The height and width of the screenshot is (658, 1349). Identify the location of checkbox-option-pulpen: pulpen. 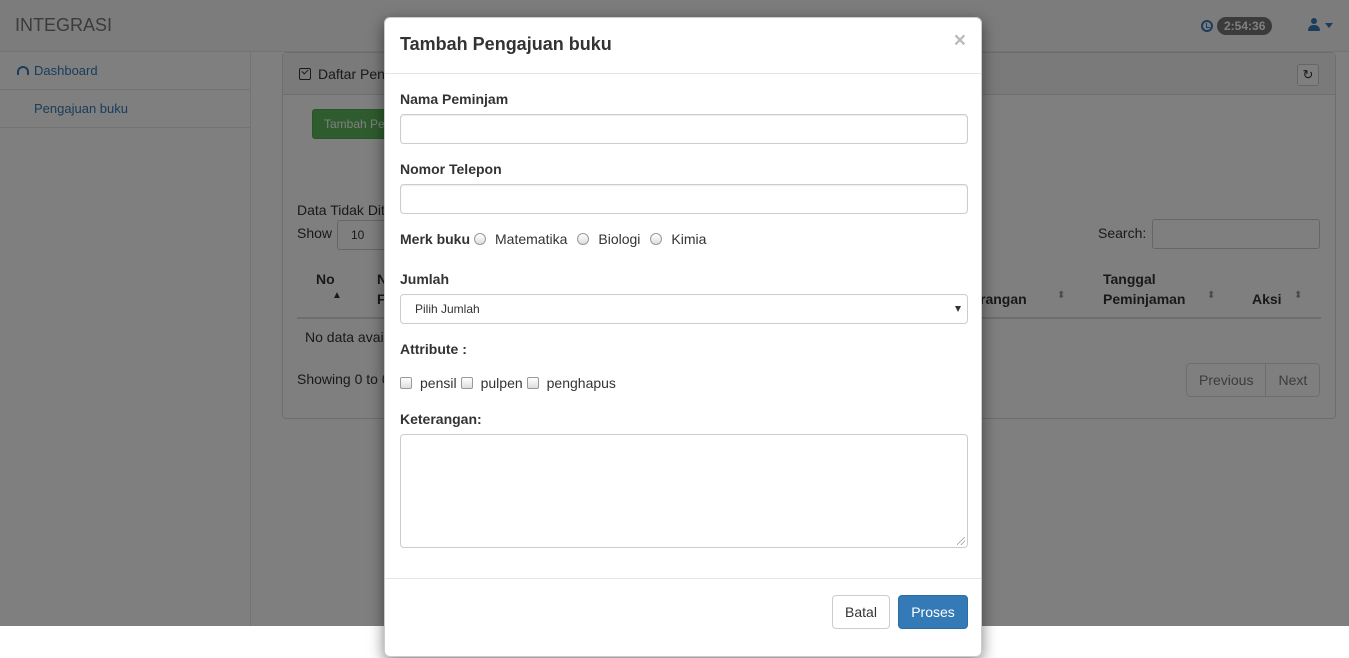
(491, 383).